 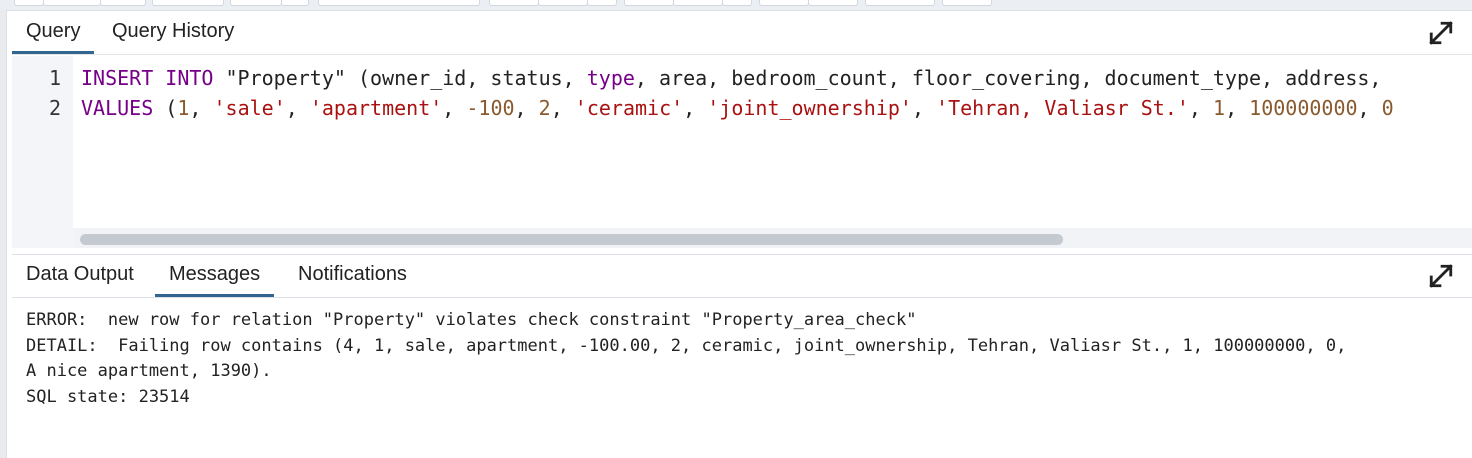 What do you see at coordinates (1303, 108) in the screenshot?
I see `sql-number: 100000000` at bounding box center [1303, 108].